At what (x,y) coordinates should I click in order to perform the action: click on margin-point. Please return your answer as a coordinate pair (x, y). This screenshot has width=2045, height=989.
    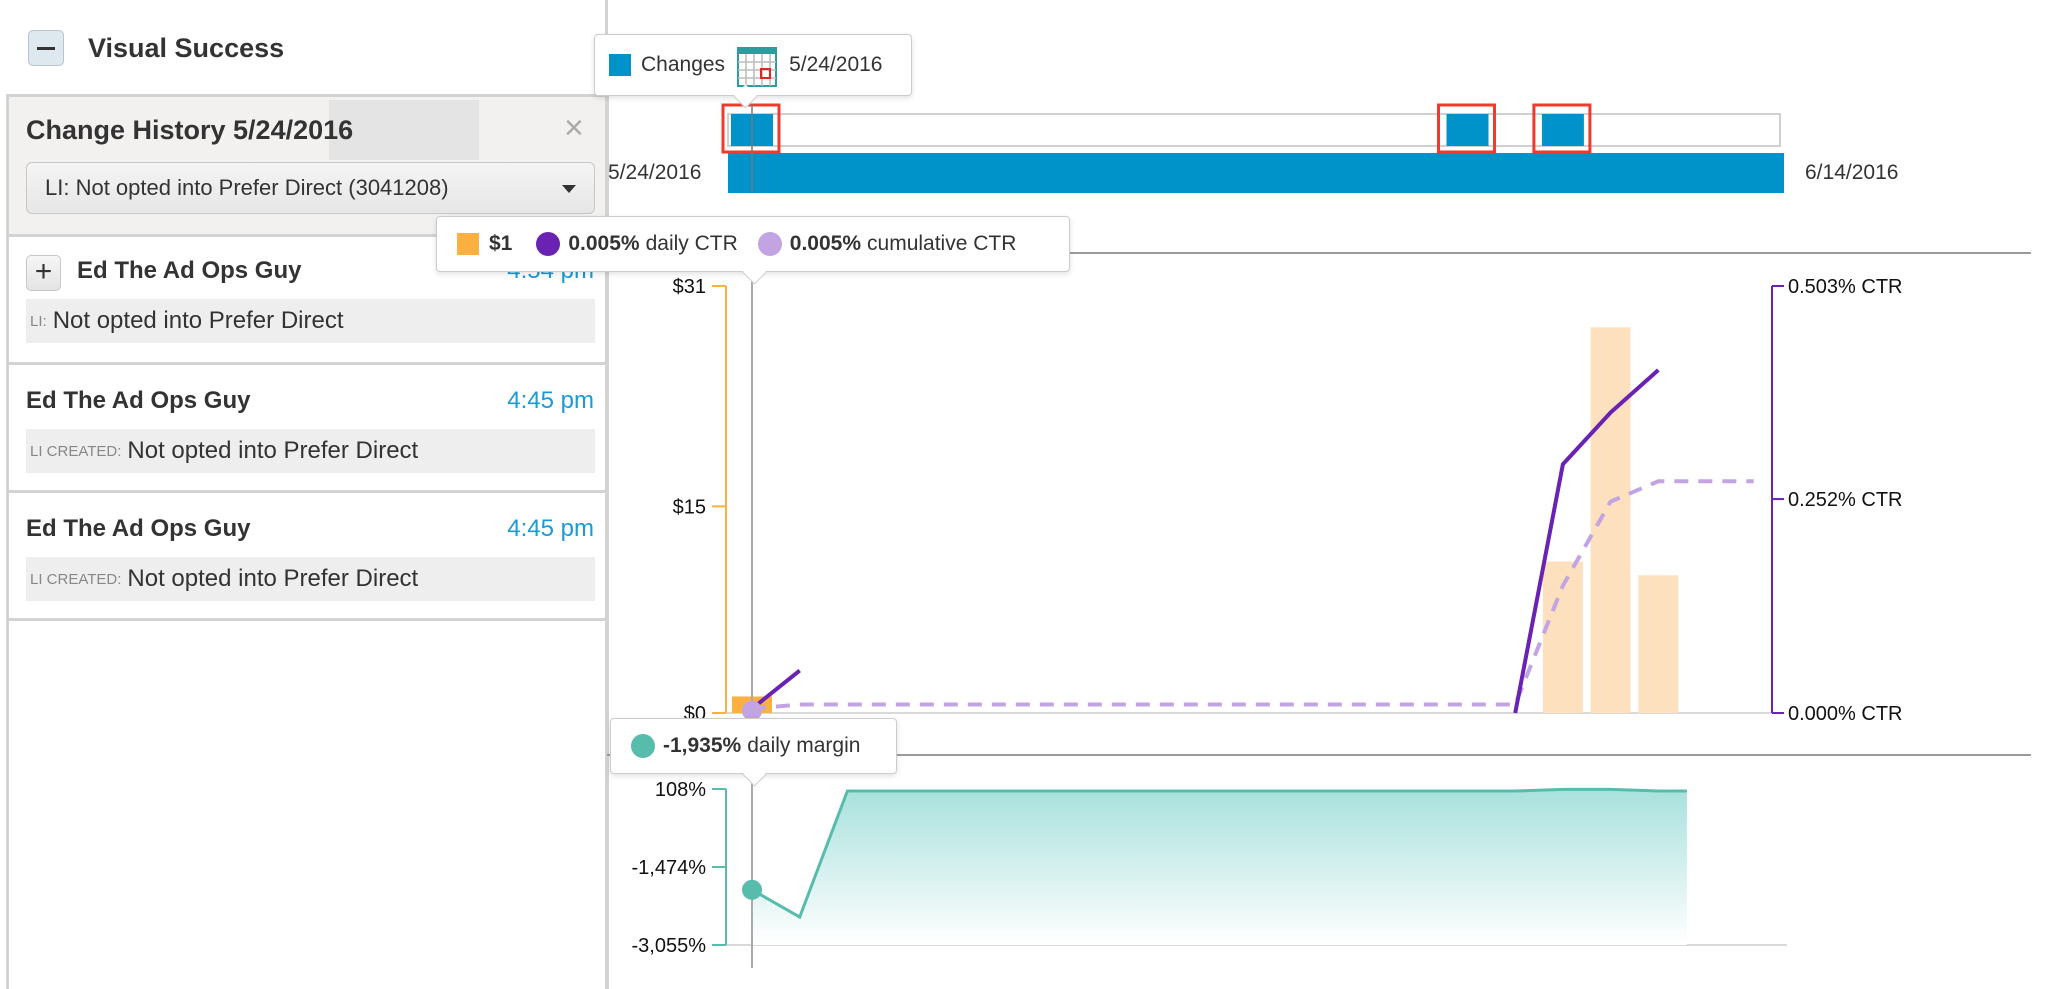
    Looking at the image, I should click on (752, 889).